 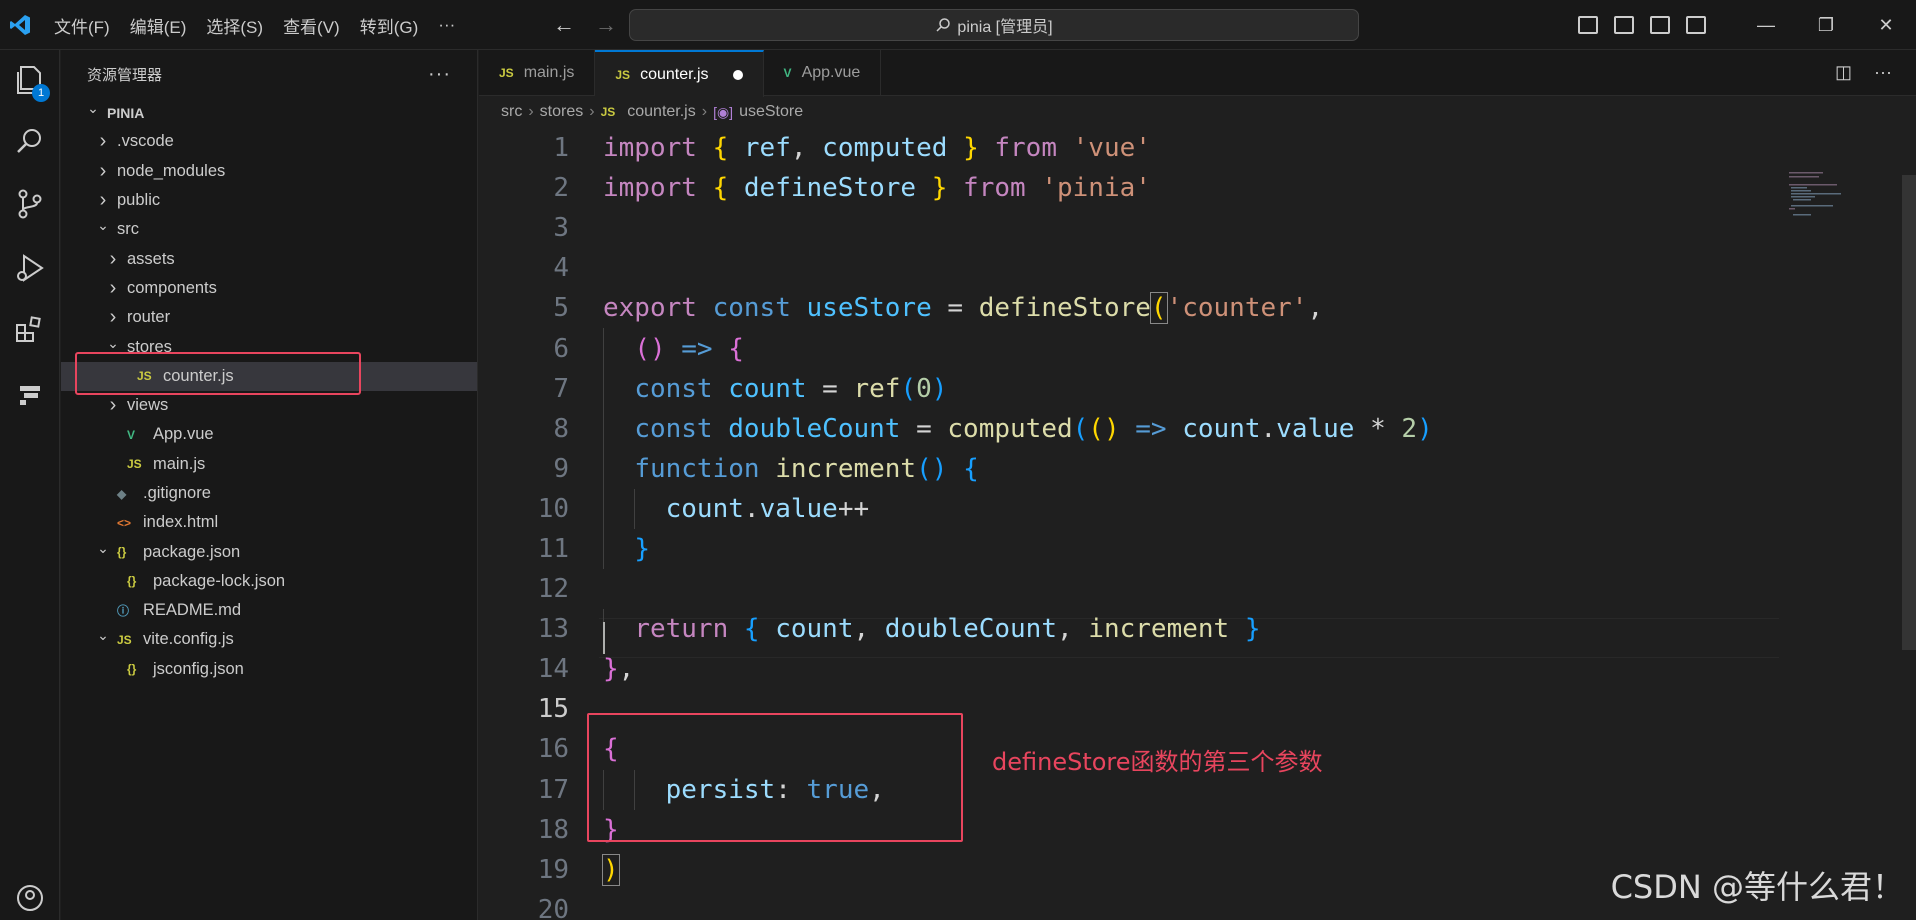 What do you see at coordinates (439, 74) in the screenshot?
I see `explorer-more-button: ···` at bounding box center [439, 74].